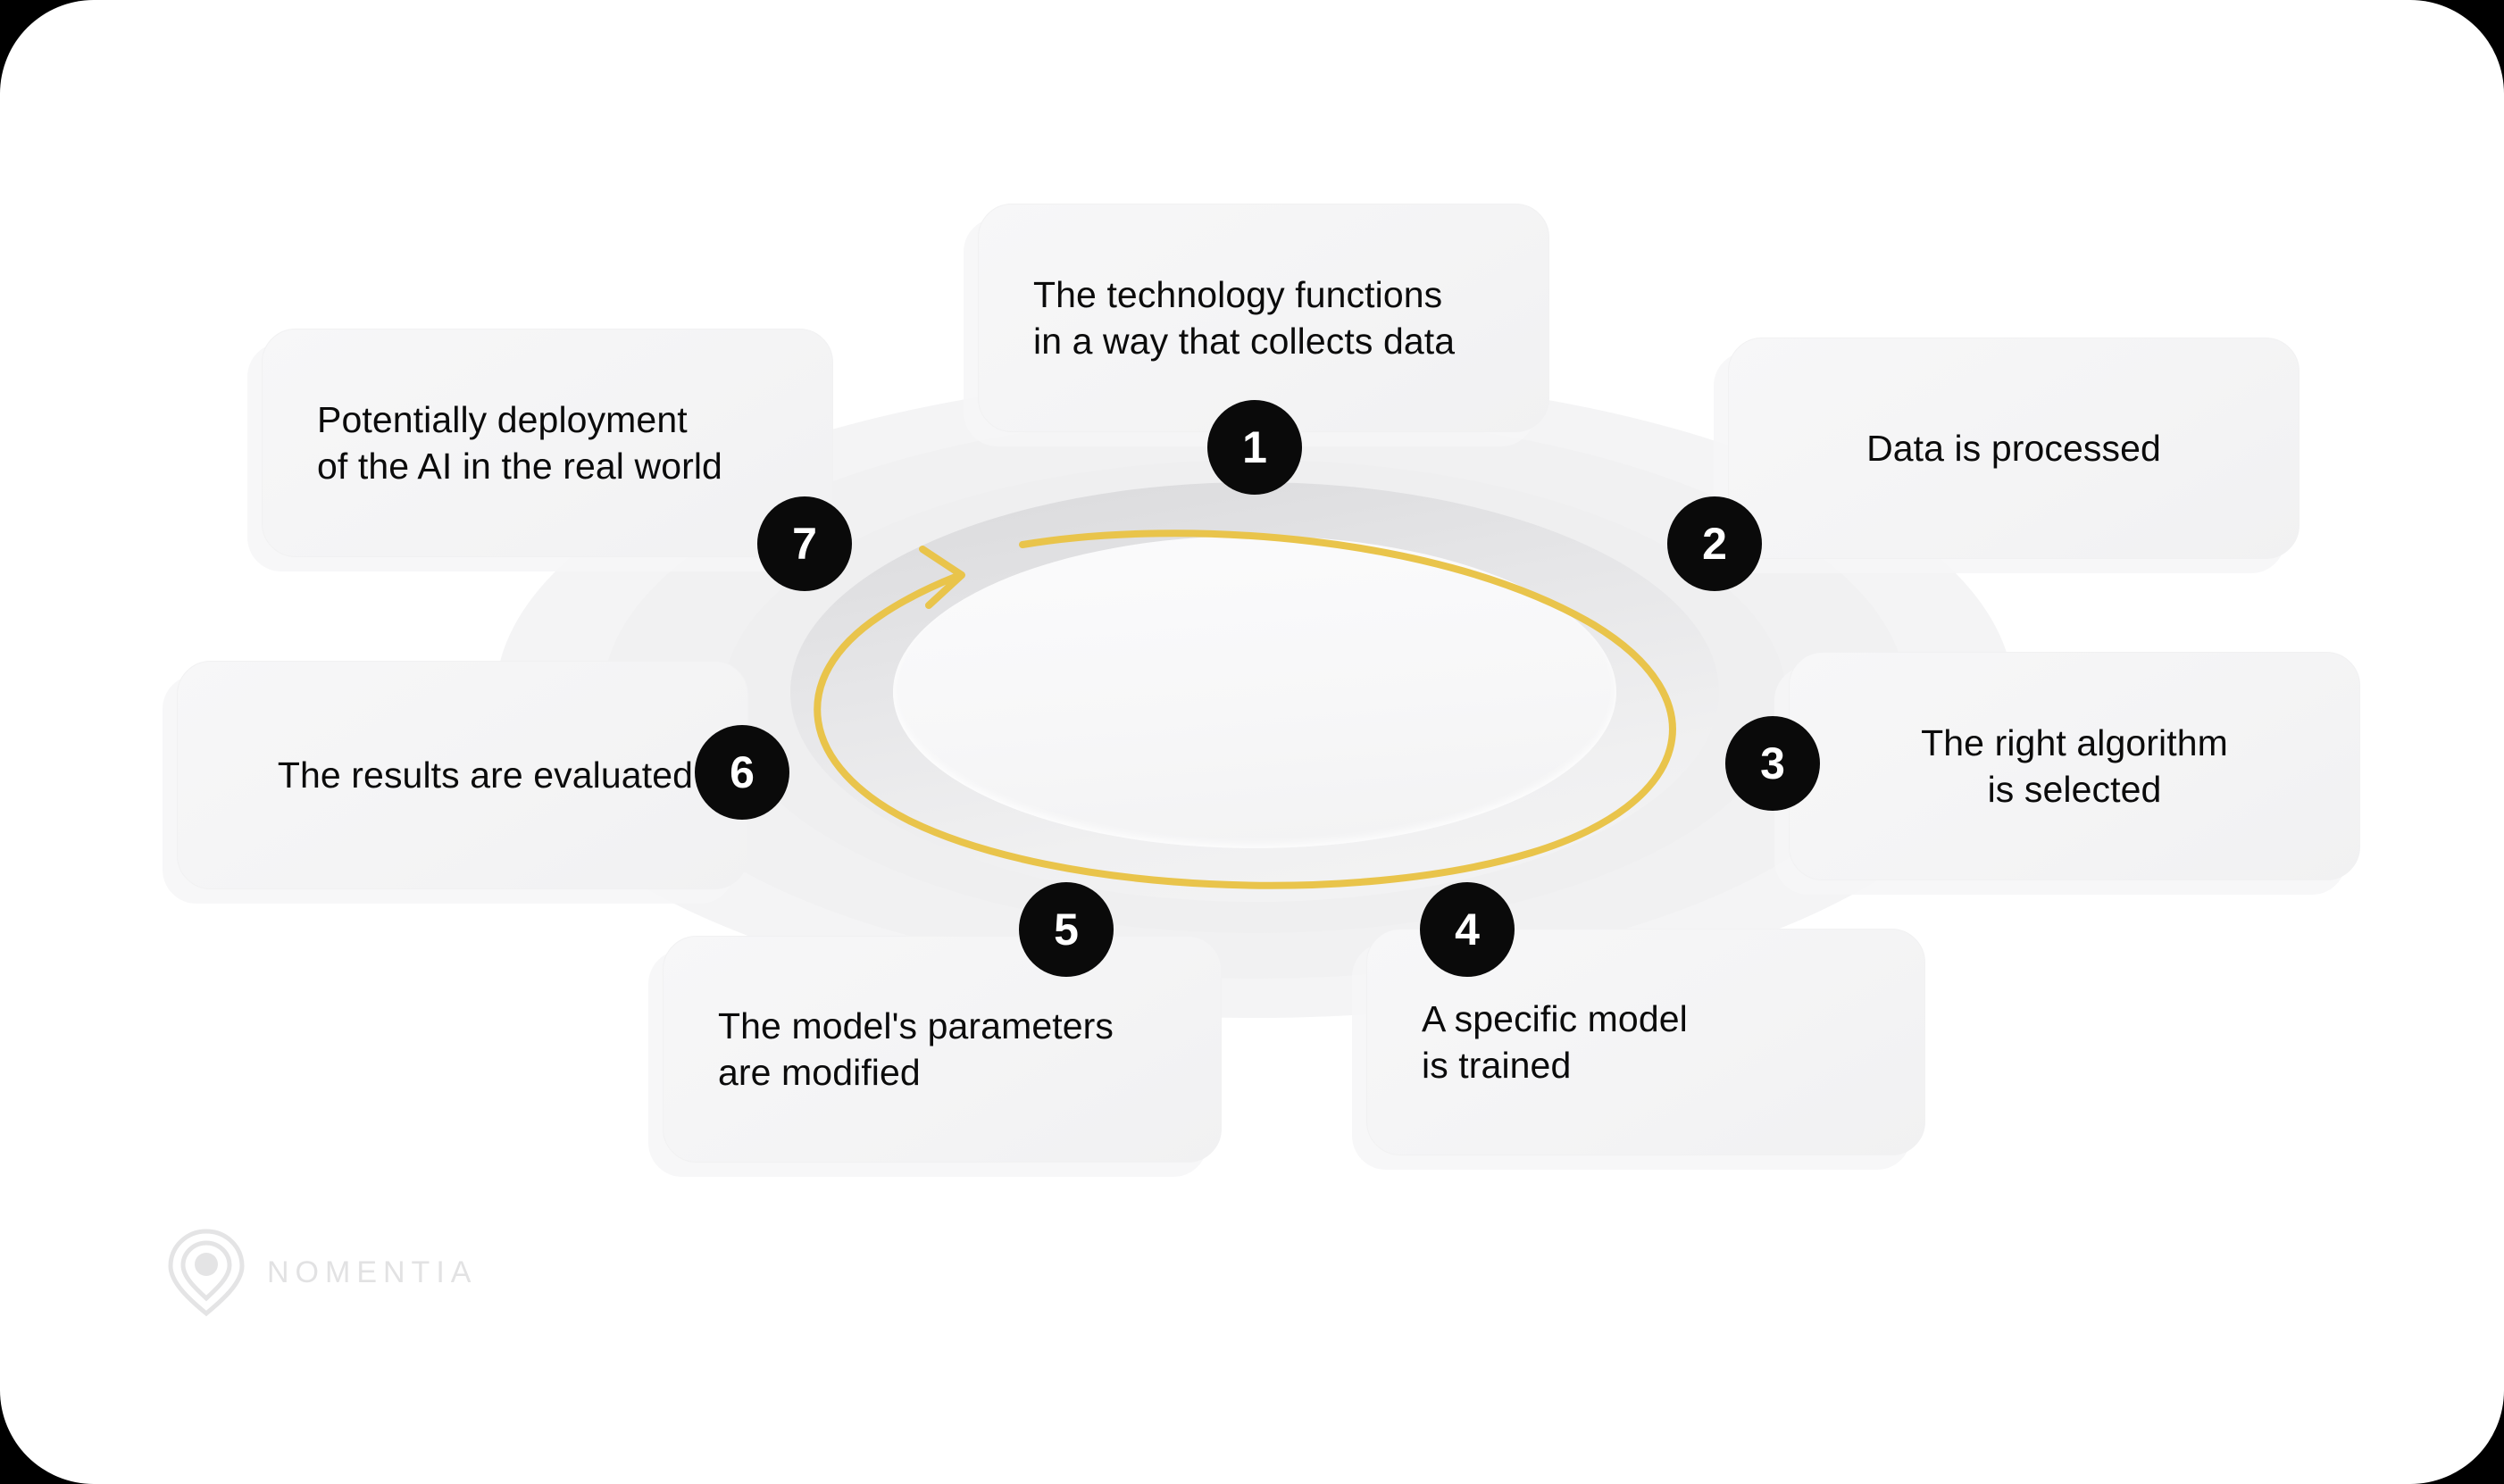  I want to click on step-card-2: Data is processed, so click(2007, 455).